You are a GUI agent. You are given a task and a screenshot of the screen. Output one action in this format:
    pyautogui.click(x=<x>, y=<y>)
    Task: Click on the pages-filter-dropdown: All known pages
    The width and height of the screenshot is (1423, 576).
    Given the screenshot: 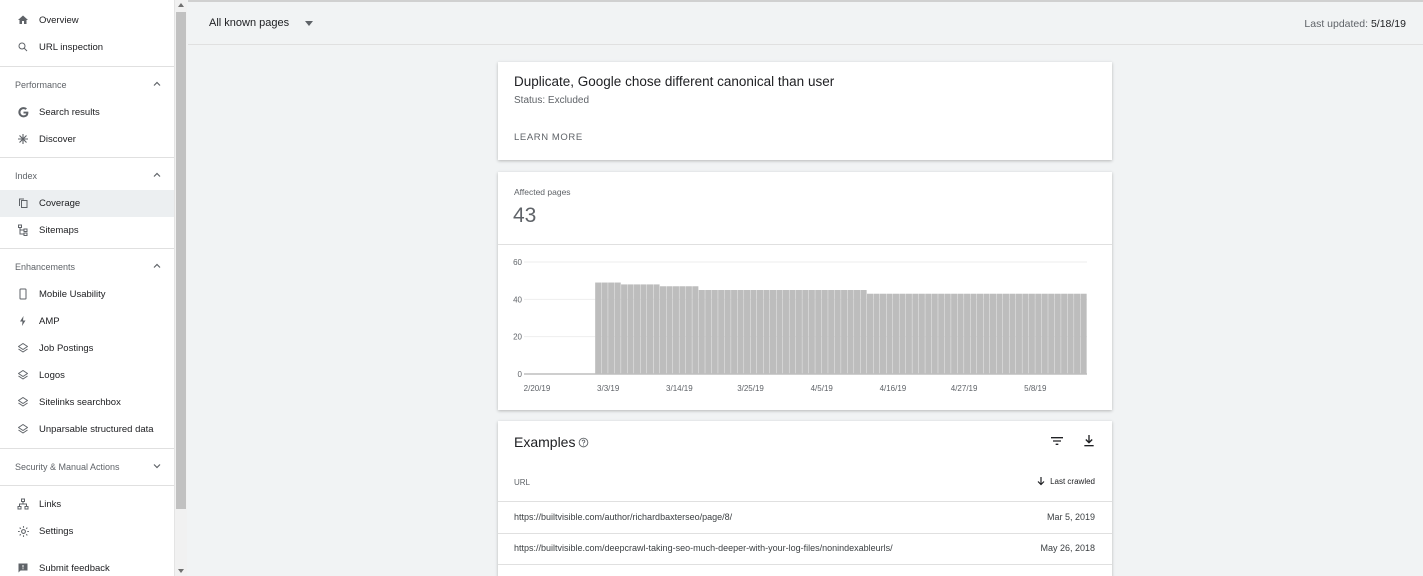 What is the action you would take?
    pyautogui.click(x=261, y=23)
    